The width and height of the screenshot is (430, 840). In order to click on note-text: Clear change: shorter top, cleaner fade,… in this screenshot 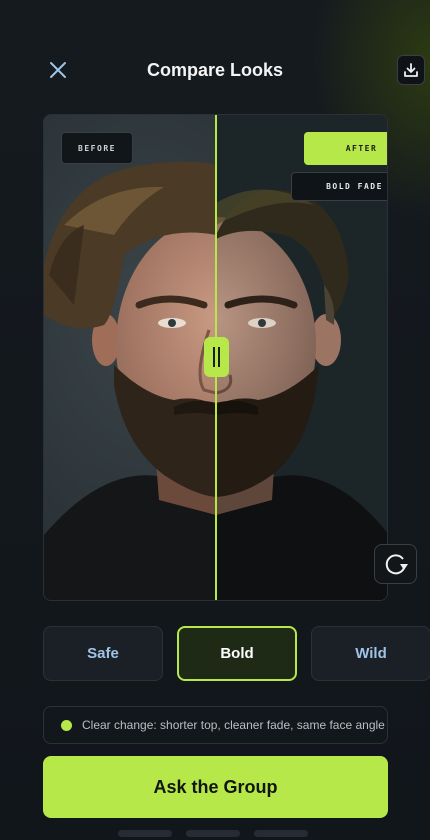, I will do `click(233, 725)`.